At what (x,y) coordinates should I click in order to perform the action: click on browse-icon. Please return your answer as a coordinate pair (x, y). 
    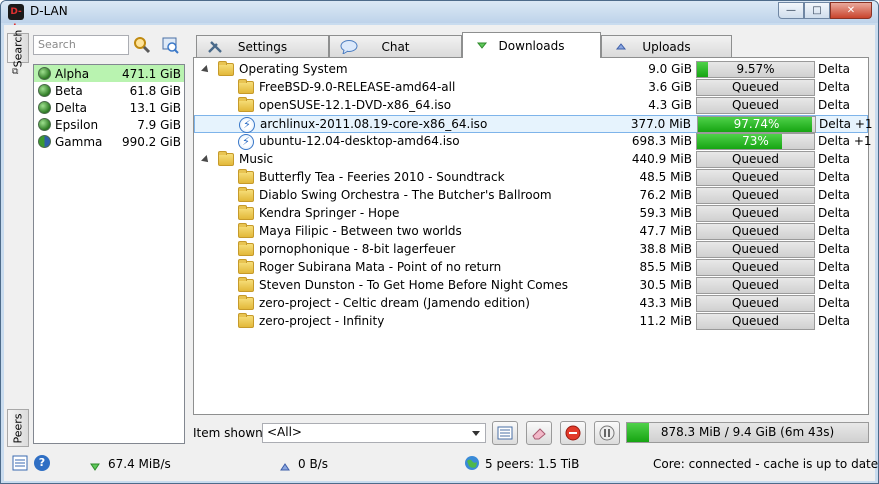
    Looking at the image, I should click on (170, 45).